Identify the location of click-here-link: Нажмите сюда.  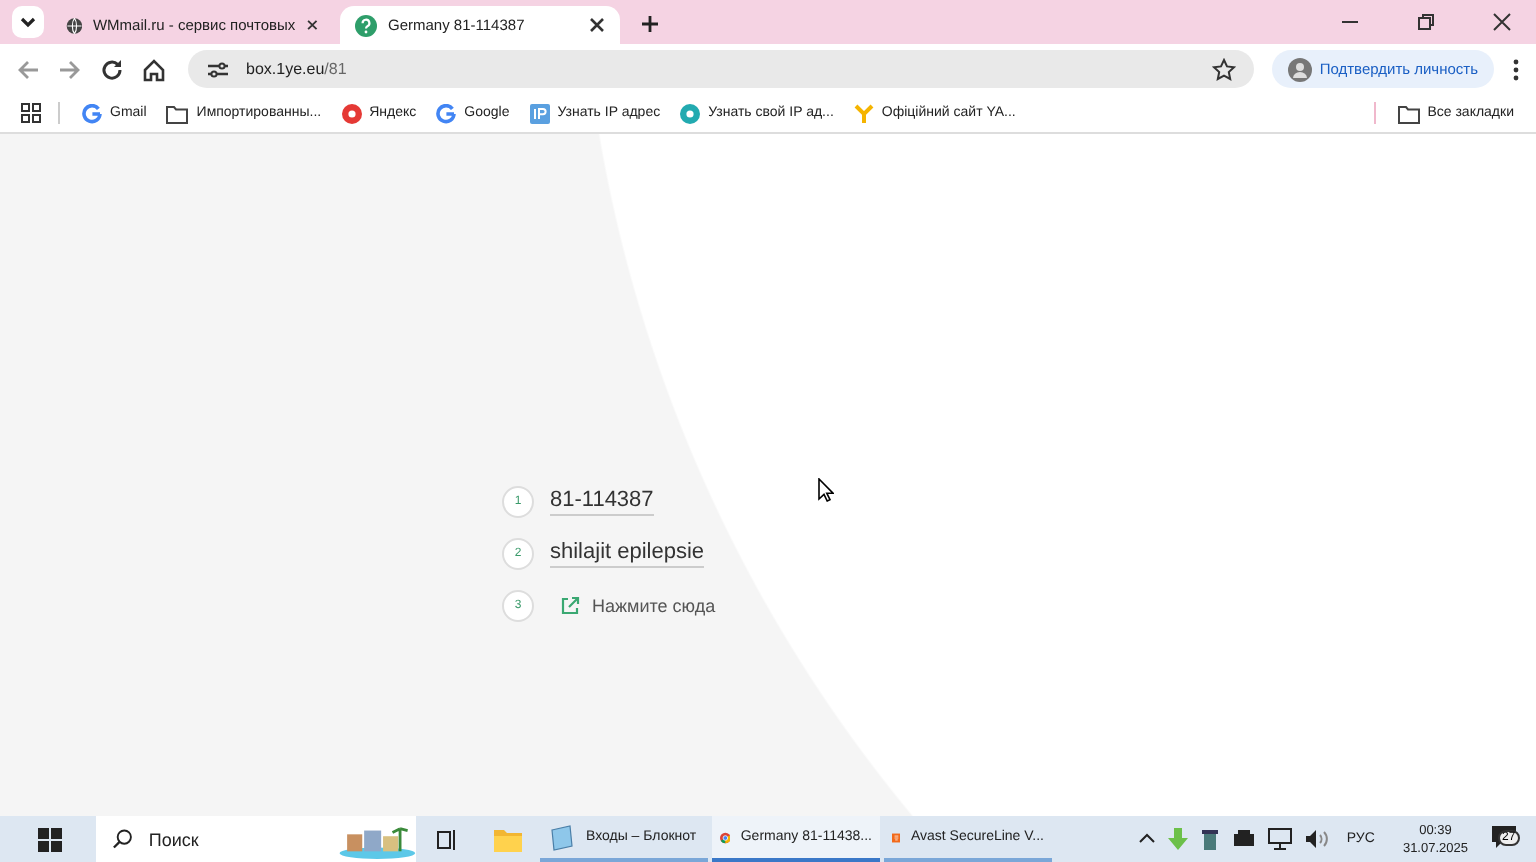
(638, 605).